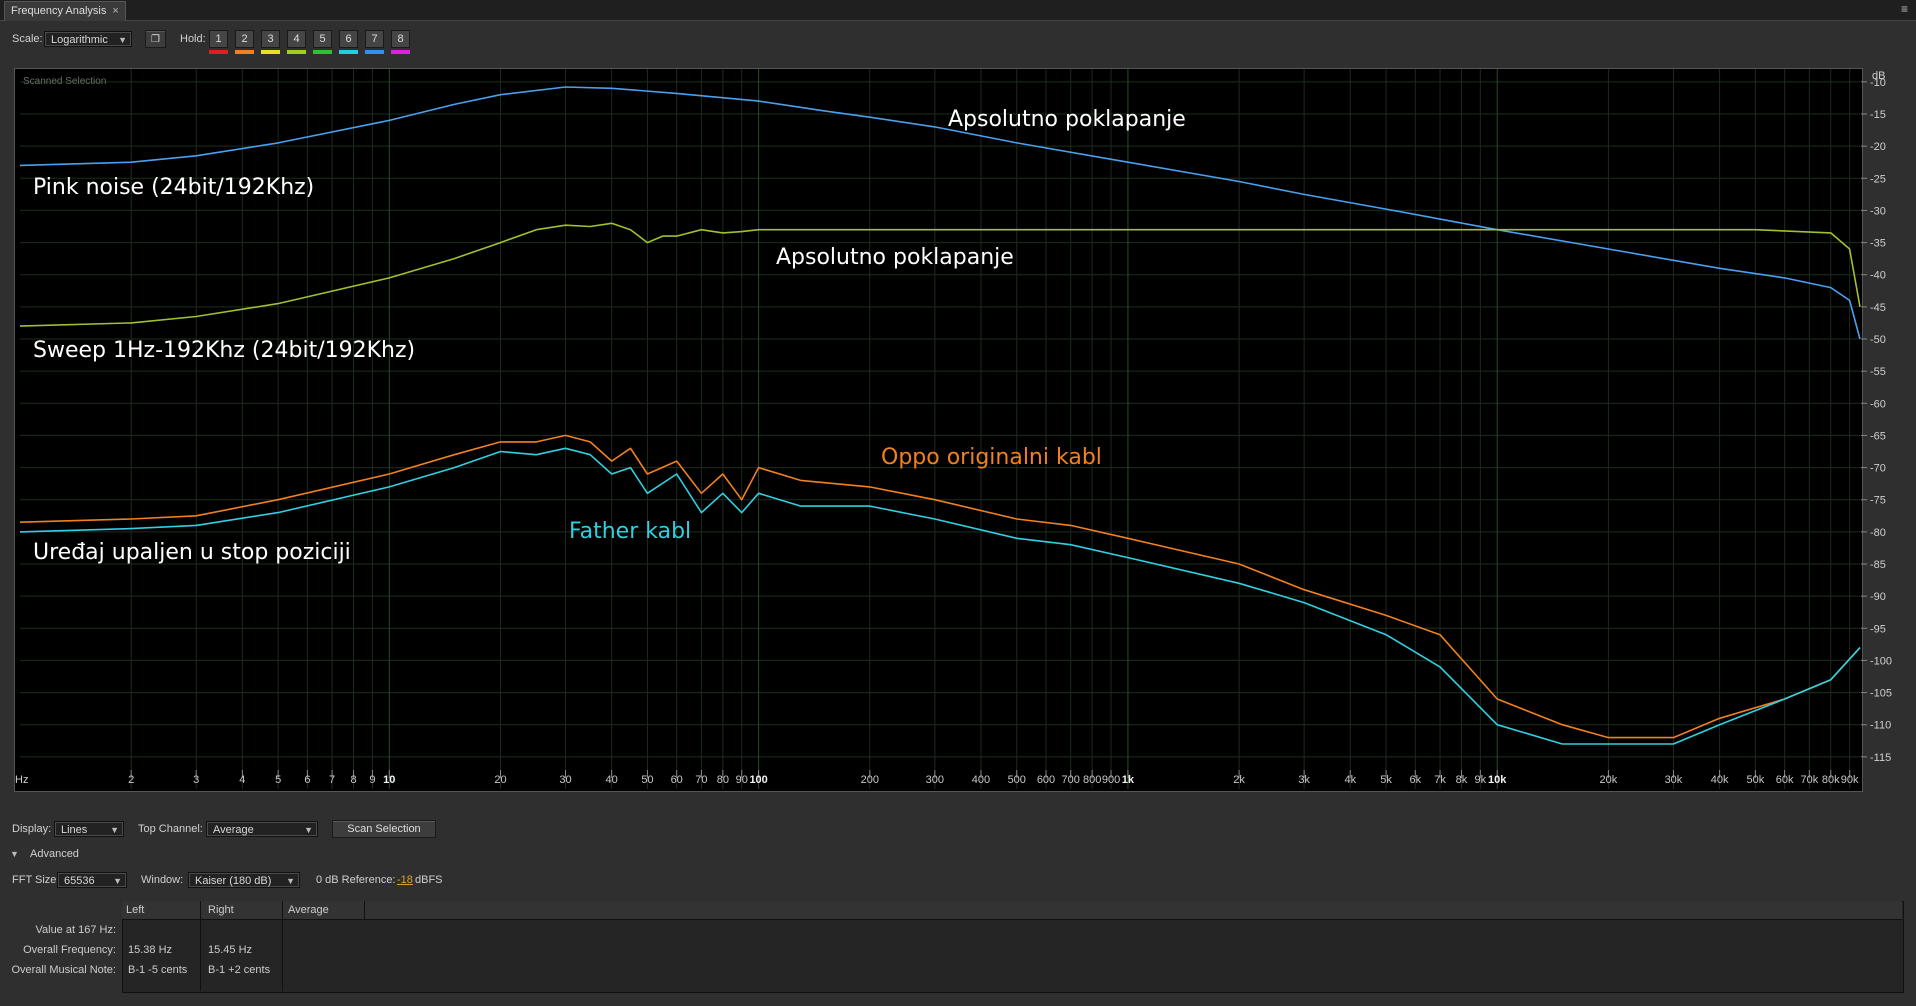 The image size is (1916, 1006). Describe the element at coordinates (1878, 115) in the screenshot. I see `y-tick-label: -15` at that location.